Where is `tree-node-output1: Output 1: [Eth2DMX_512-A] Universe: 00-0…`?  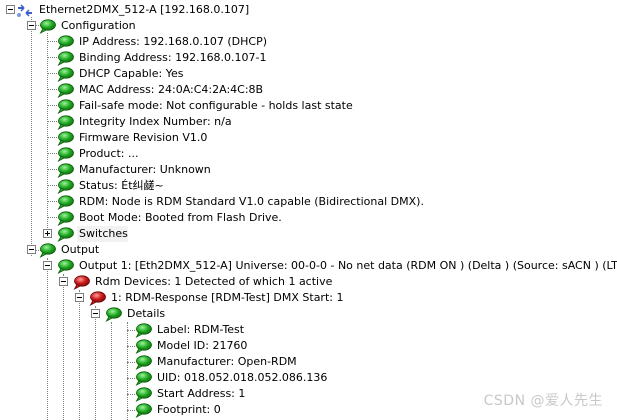
tree-node-output1: Output 1: [Eth2DMX_512-A] Universe: 00-0… is located at coordinates (336, 266).